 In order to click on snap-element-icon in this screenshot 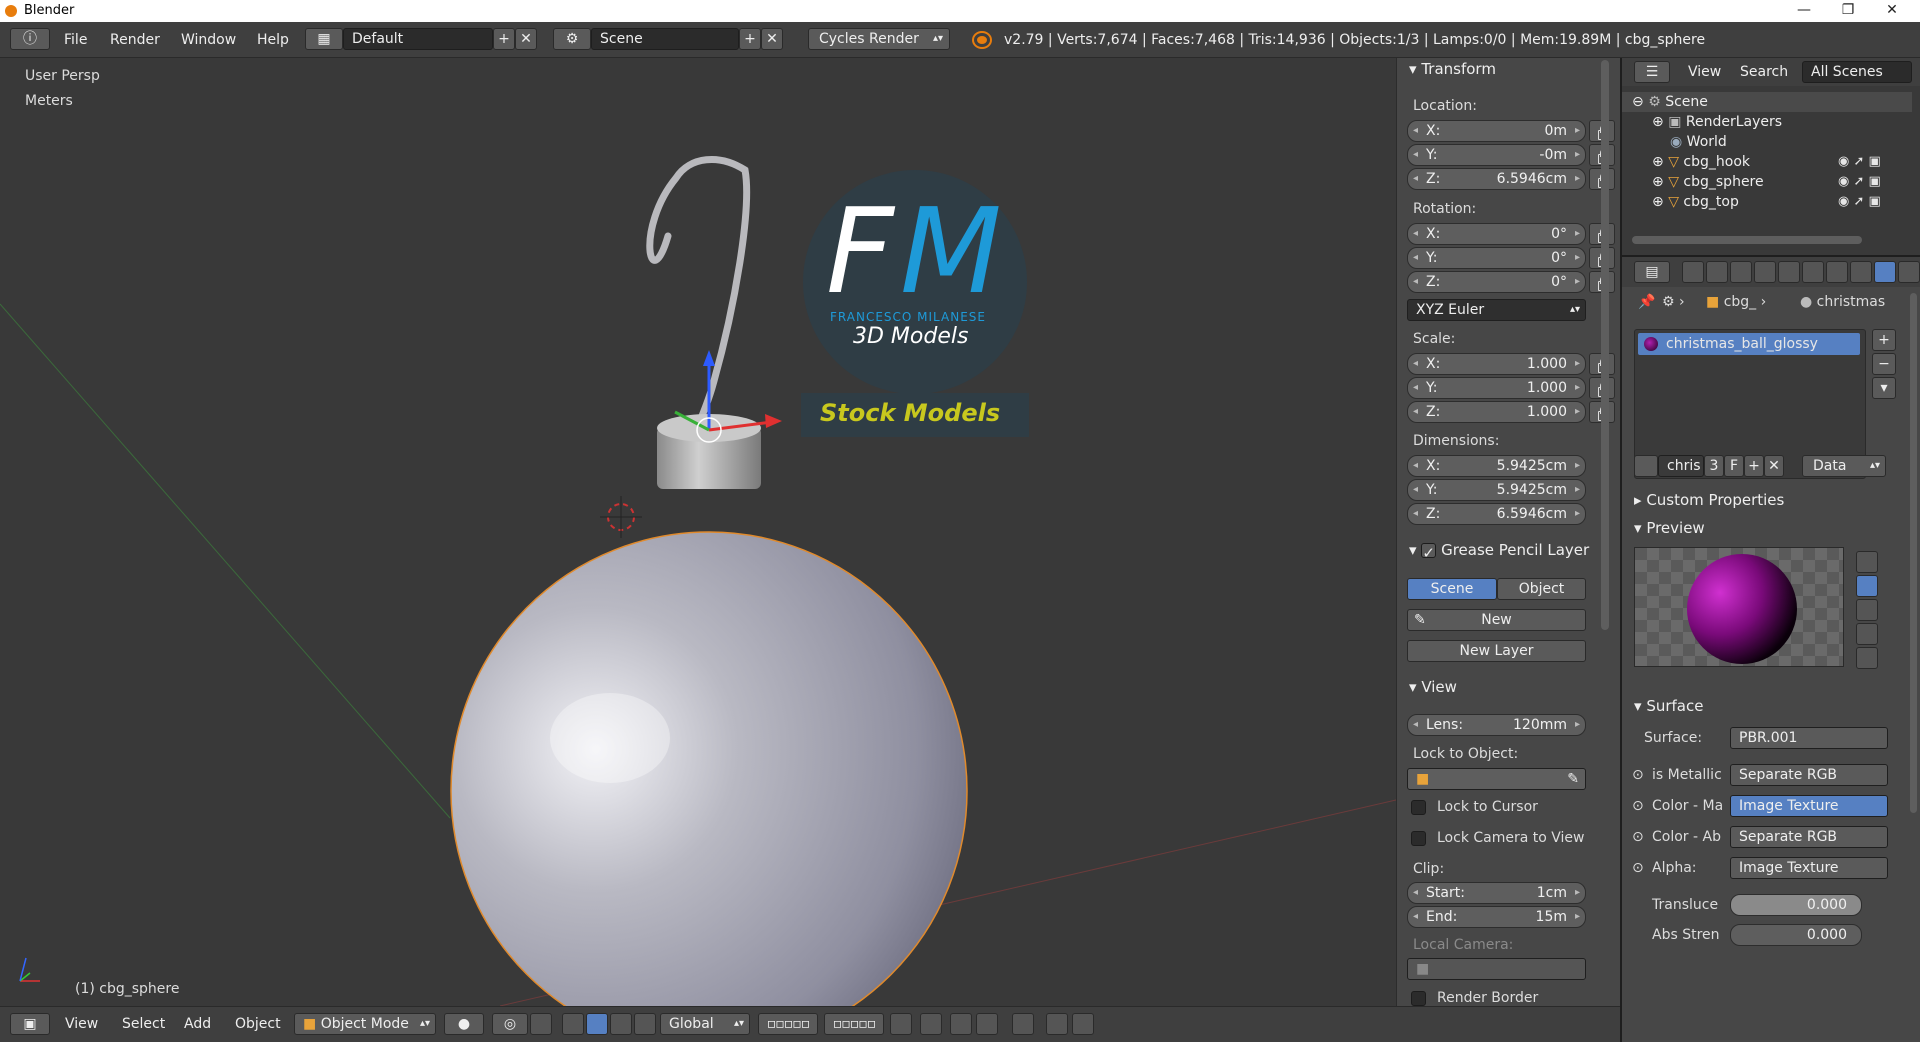, I will do `click(987, 1024)`.